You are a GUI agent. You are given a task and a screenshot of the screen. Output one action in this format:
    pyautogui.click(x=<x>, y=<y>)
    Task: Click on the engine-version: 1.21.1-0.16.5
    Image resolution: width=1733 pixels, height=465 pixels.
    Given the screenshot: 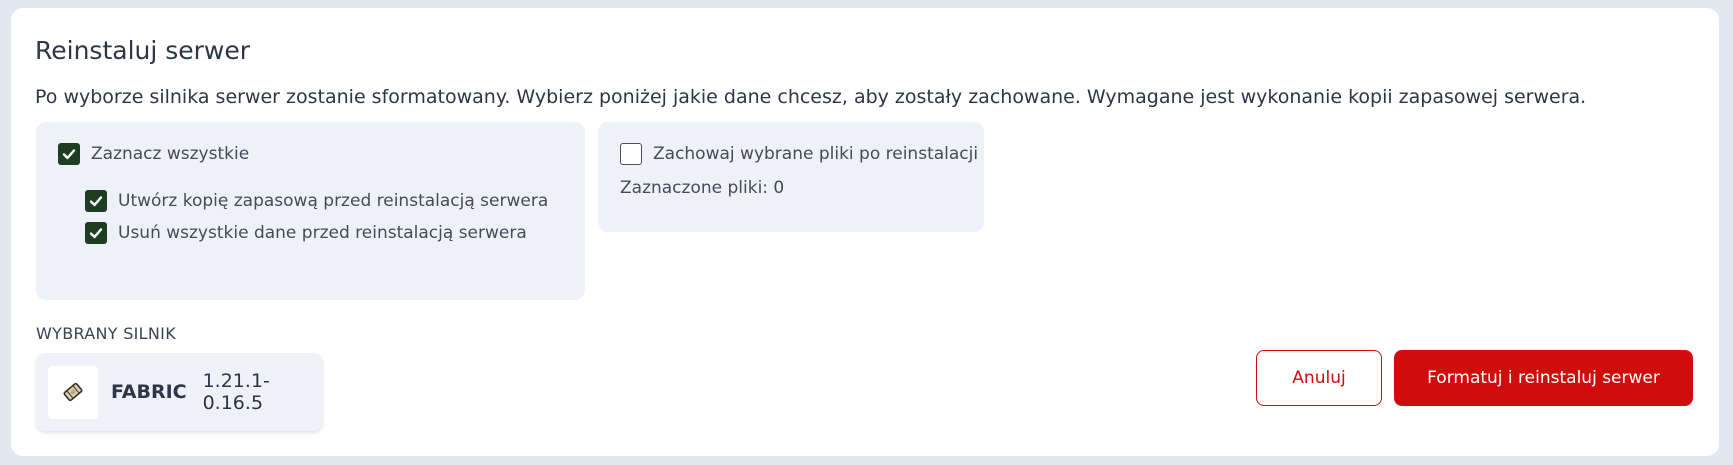 What is the action you would take?
    pyautogui.click(x=236, y=392)
    